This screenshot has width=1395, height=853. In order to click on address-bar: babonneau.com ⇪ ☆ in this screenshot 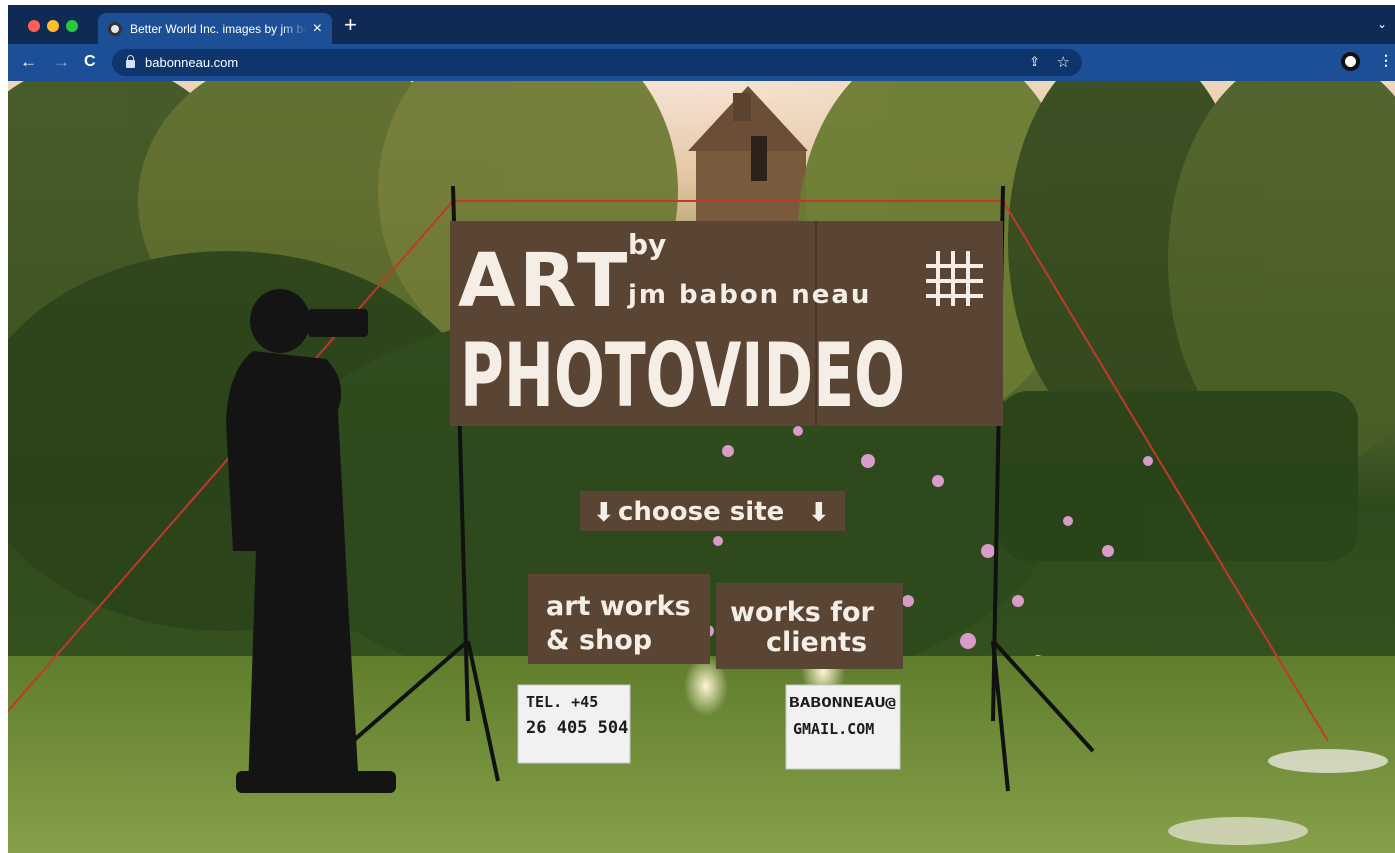, I will do `click(597, 62)`.